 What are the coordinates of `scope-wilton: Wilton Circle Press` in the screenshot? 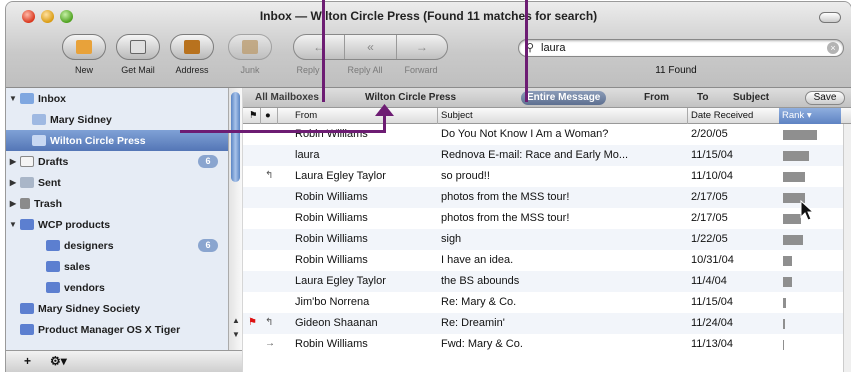 It's located at (410, 98).